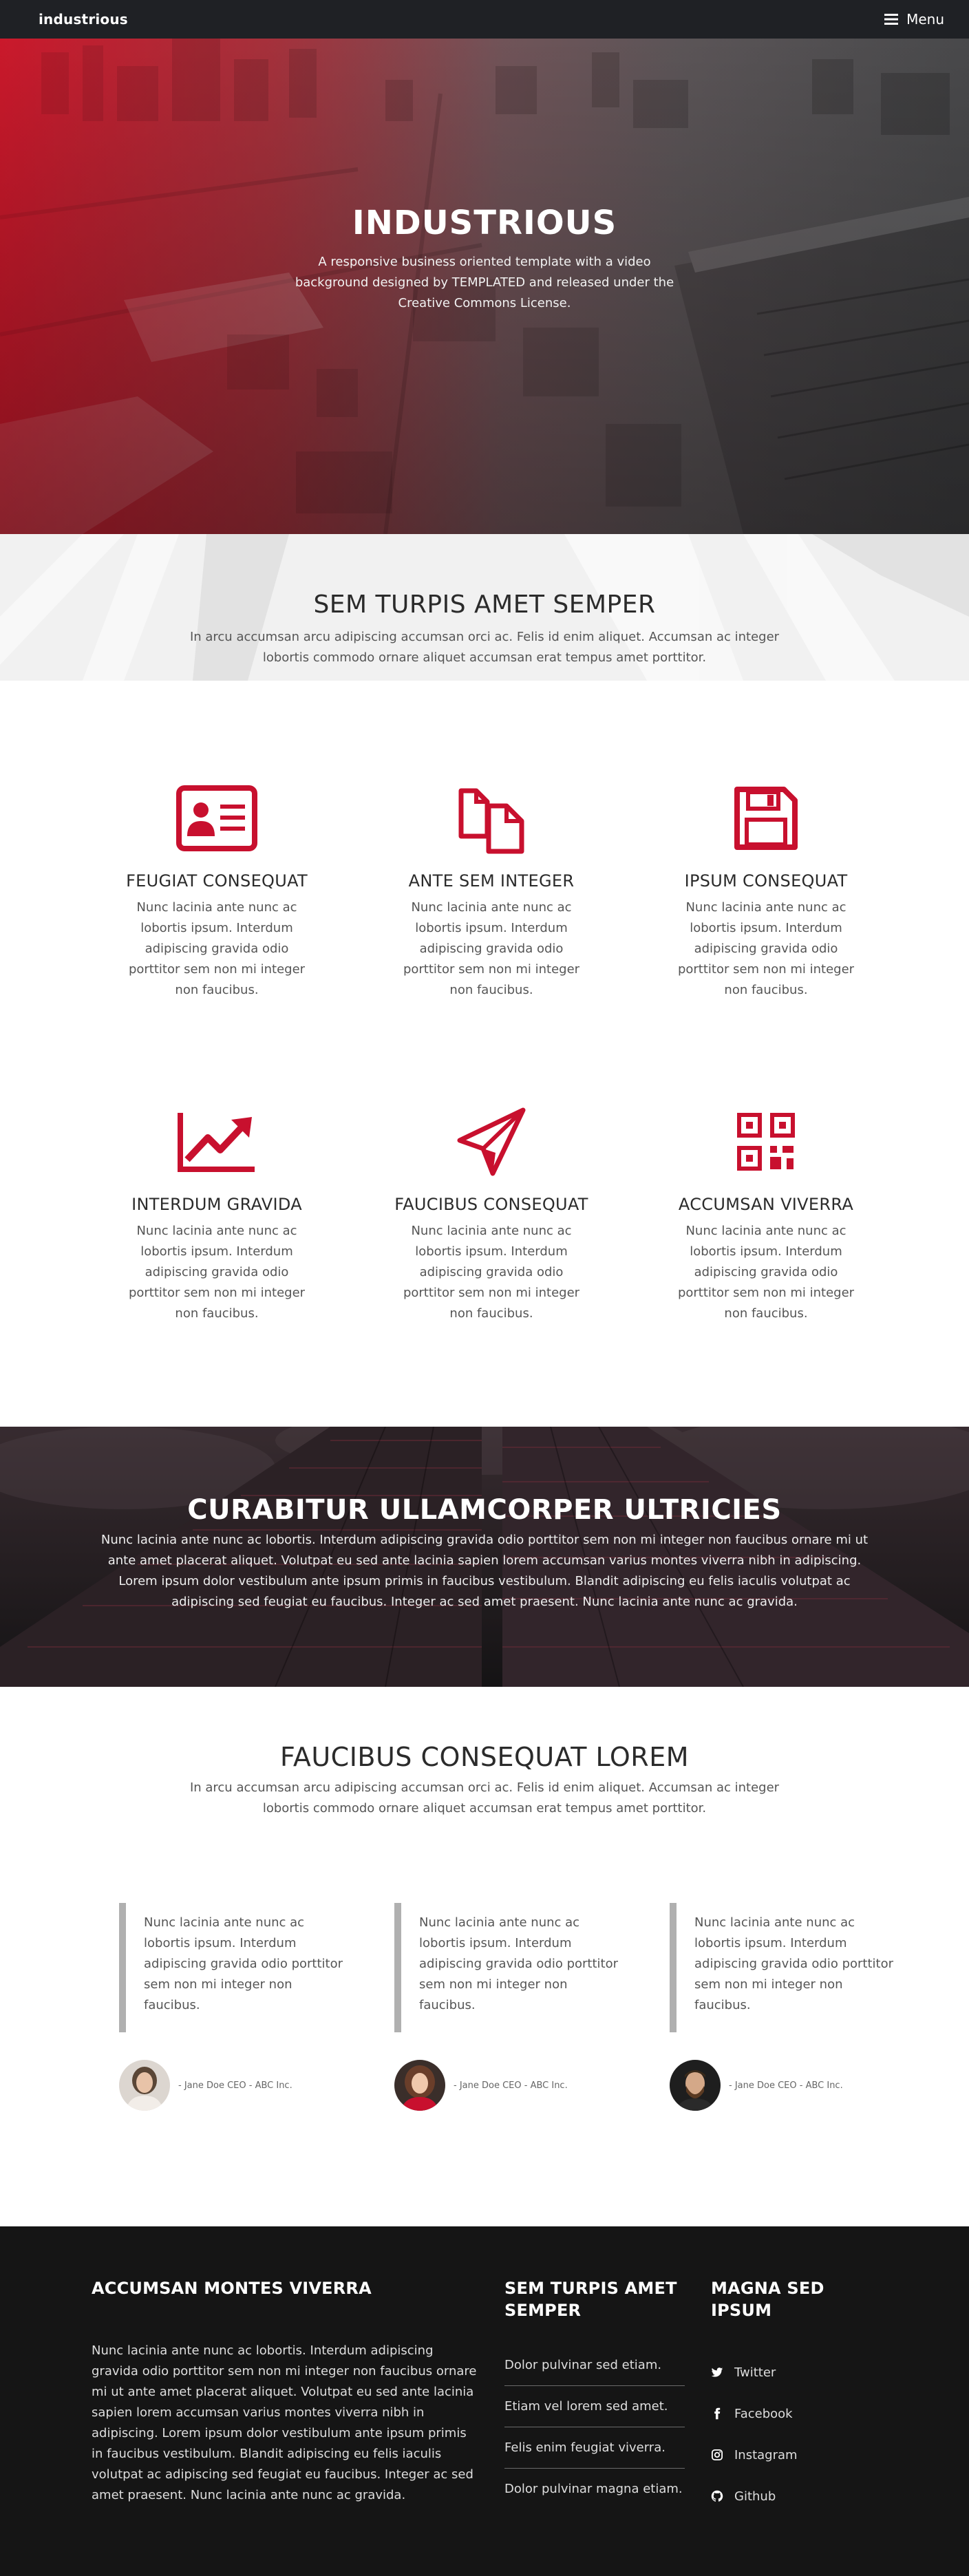  Describe the element at coordinates (717, 2413) in the screenshot. I see `facebook-icon` at that location.